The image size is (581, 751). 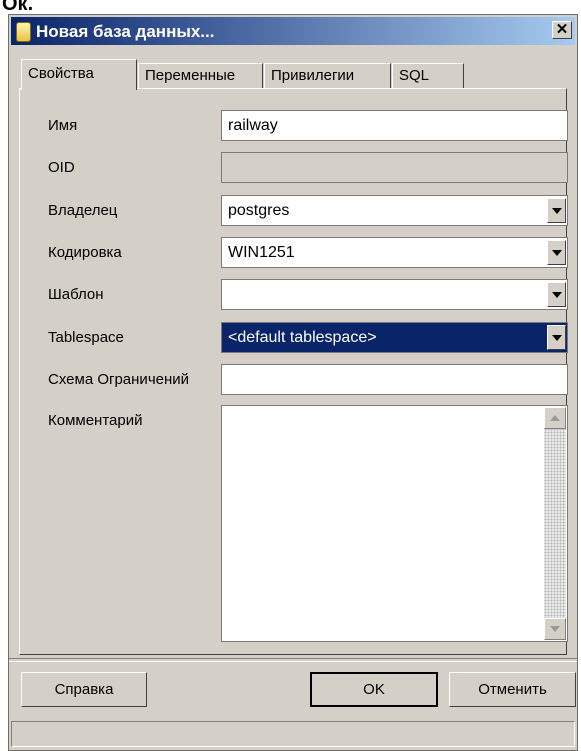 I want to click on ok-button: OK, so click(x=374, y=689).